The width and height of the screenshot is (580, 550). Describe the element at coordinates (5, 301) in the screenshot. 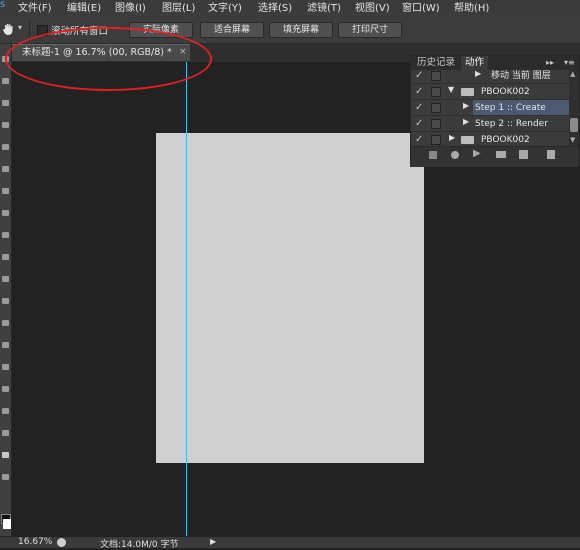

I see `gradient-tool-icon` at that location.